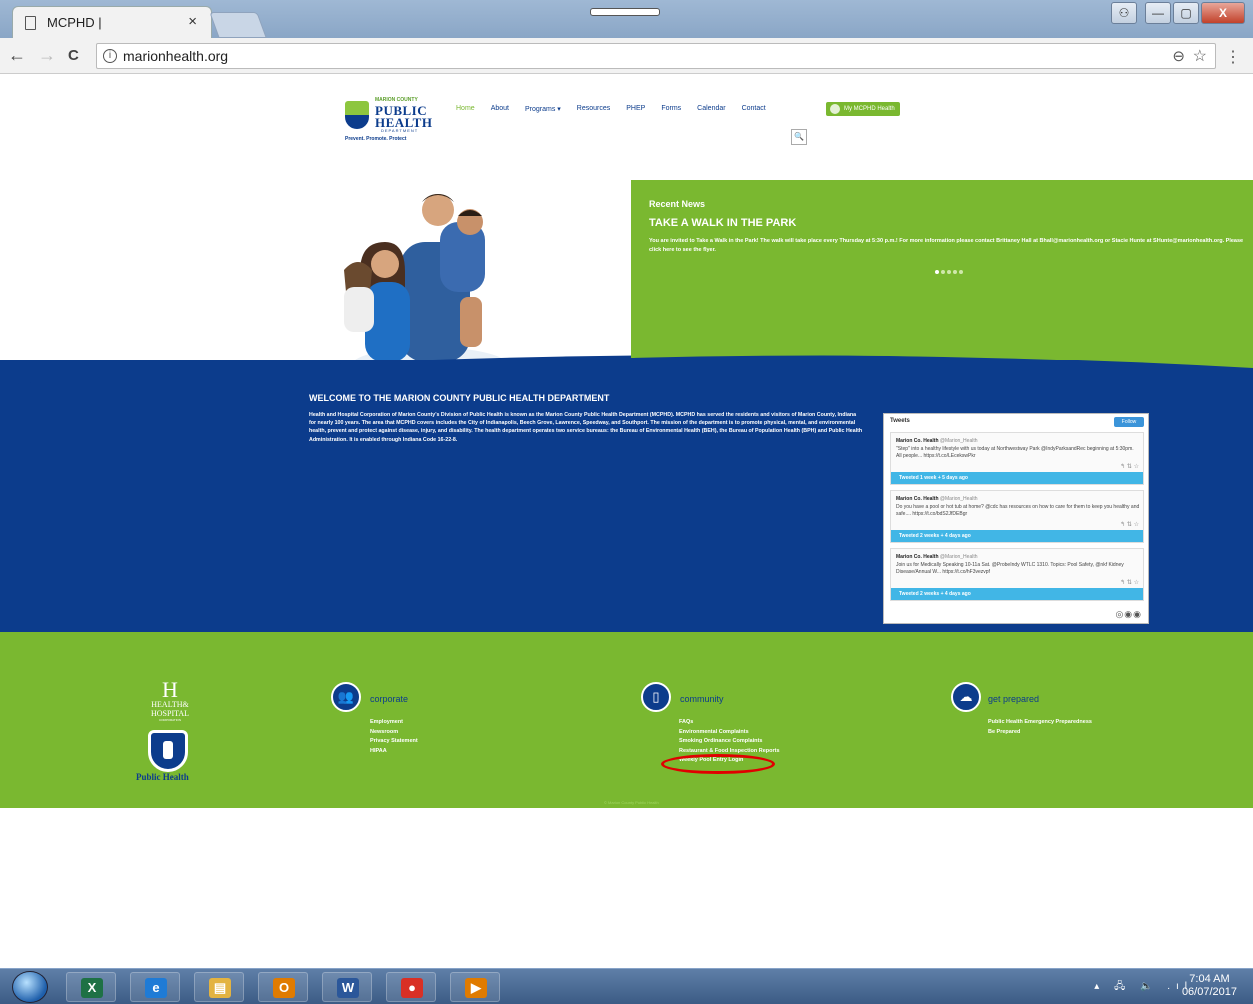 The height and width of the screenshot is (1004, 1253). I want to click on footer-link-smoking-complaints: Smoking Ordinance Complaints, so click(729, 742).